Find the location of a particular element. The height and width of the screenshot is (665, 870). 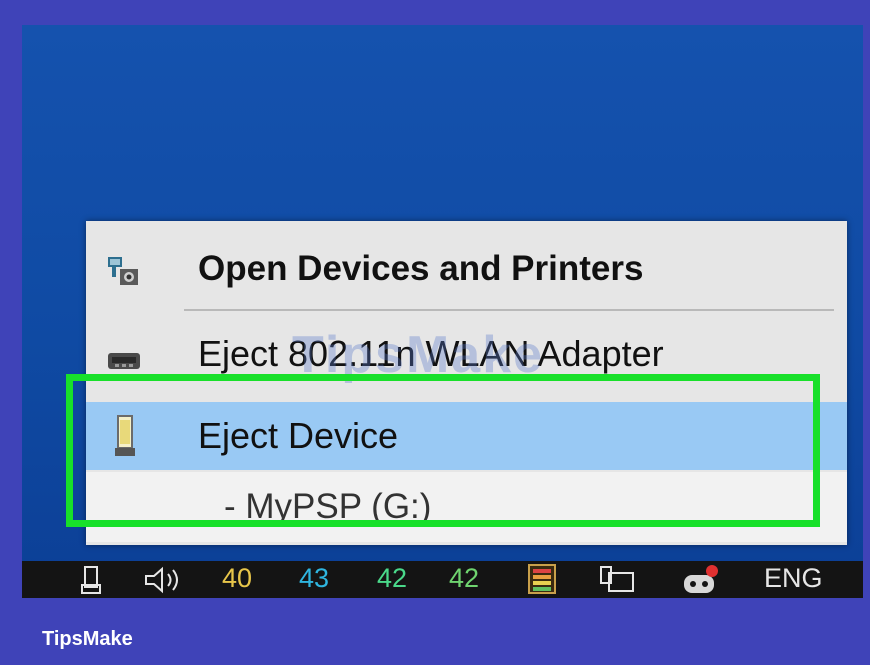

menu-item-label: Eject Device is located at coordinates (298, 435).